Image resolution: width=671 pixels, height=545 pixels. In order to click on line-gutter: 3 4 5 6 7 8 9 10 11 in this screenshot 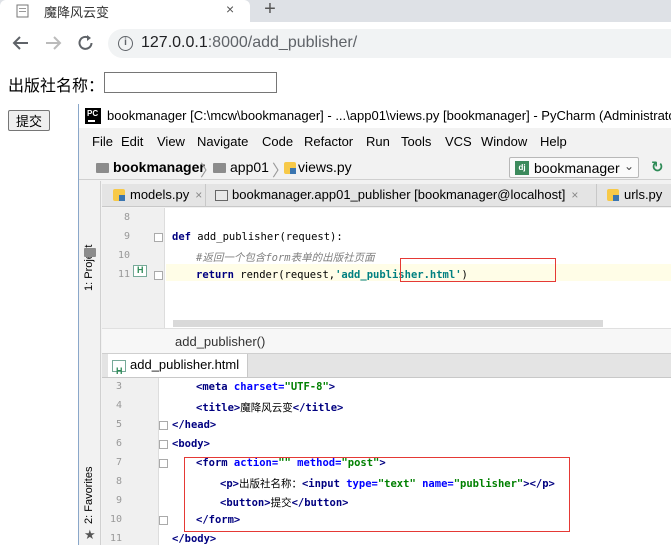, I will do `click(135, 461)`.